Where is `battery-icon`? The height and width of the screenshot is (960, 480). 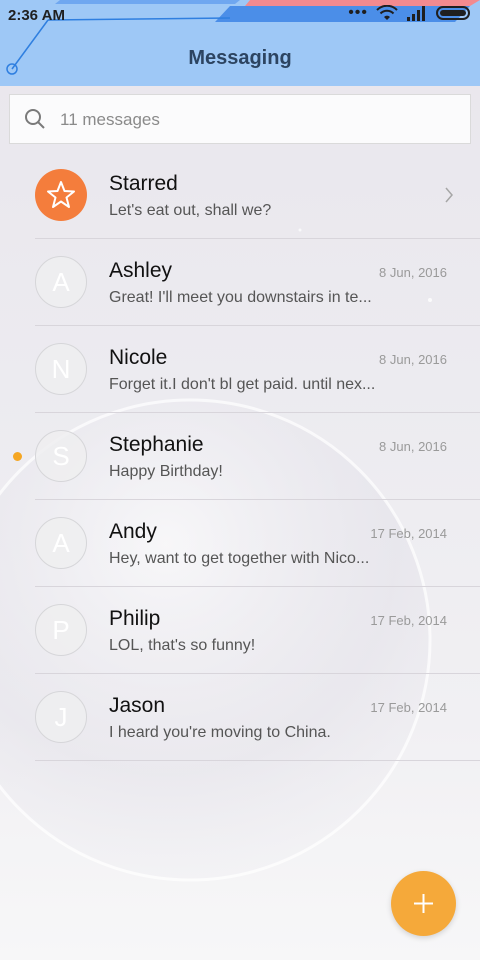
battery-icon is located at coordinates (453, 13).